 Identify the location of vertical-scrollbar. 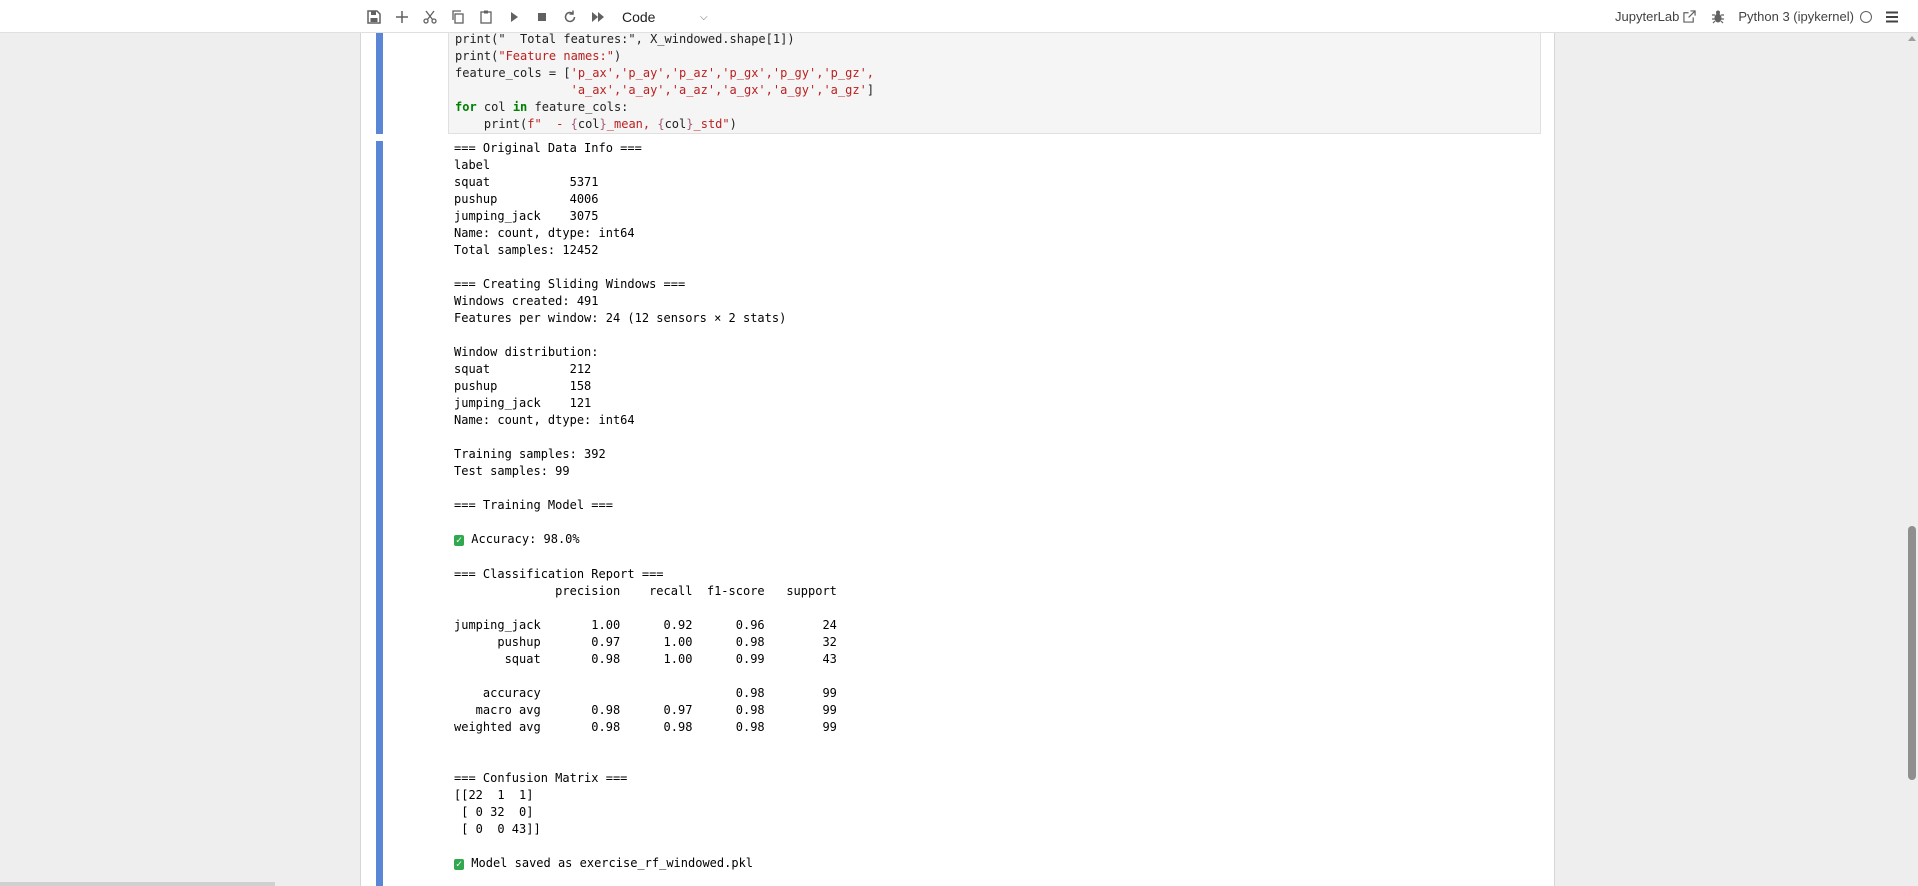
(1912, 459).